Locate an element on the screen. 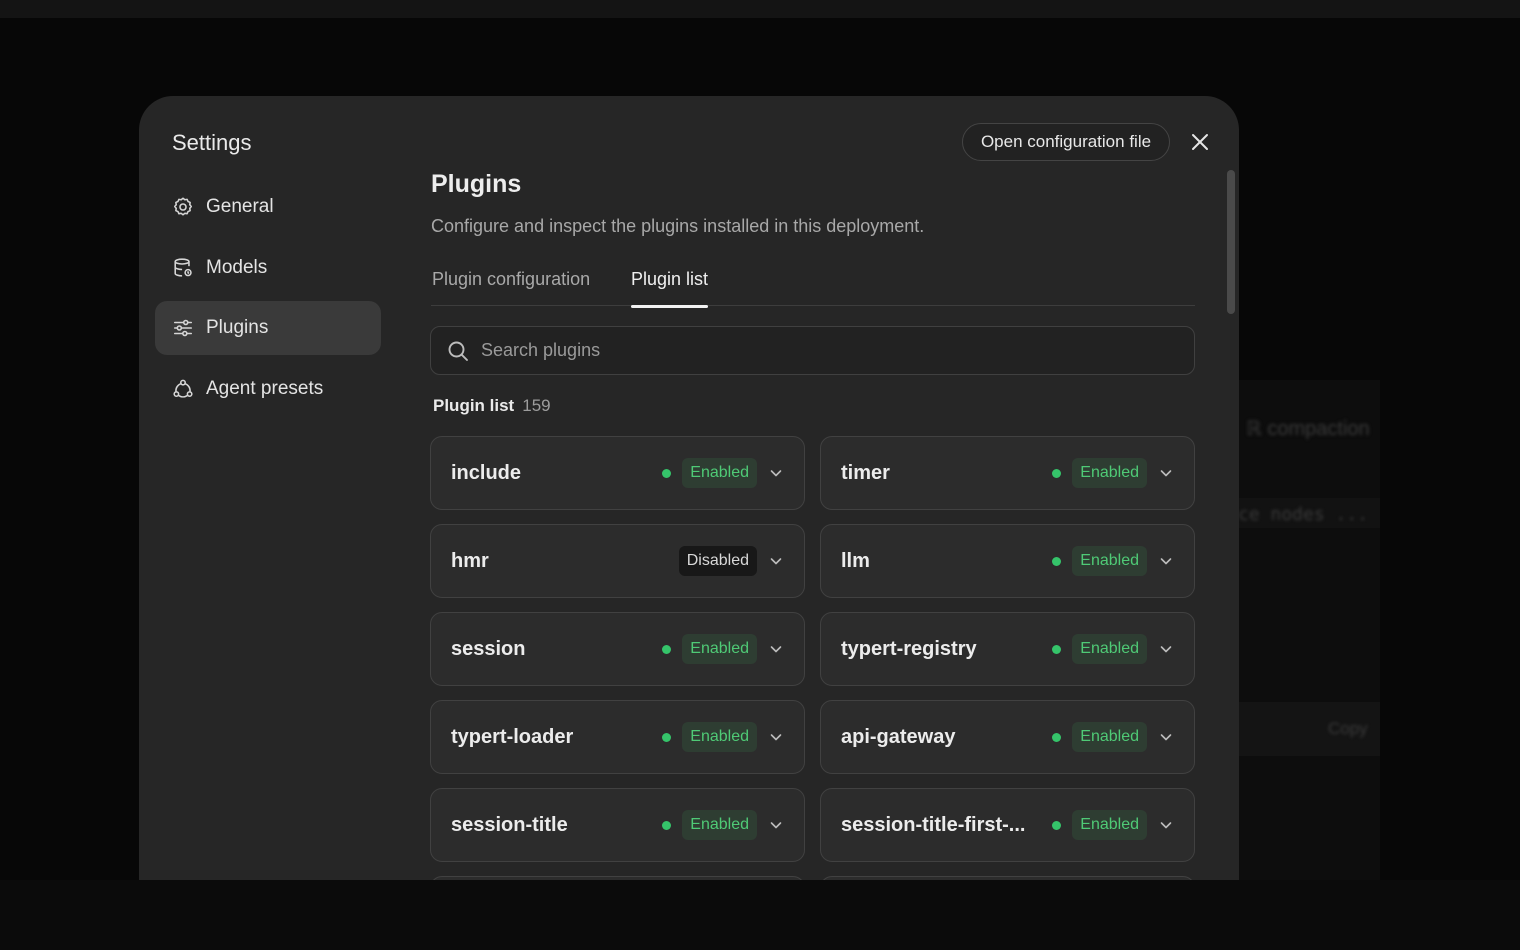 This screenshot has width=1520, height=950. settings-nav: General Models Plugins Agent presets is located at coordinates (268, 301).